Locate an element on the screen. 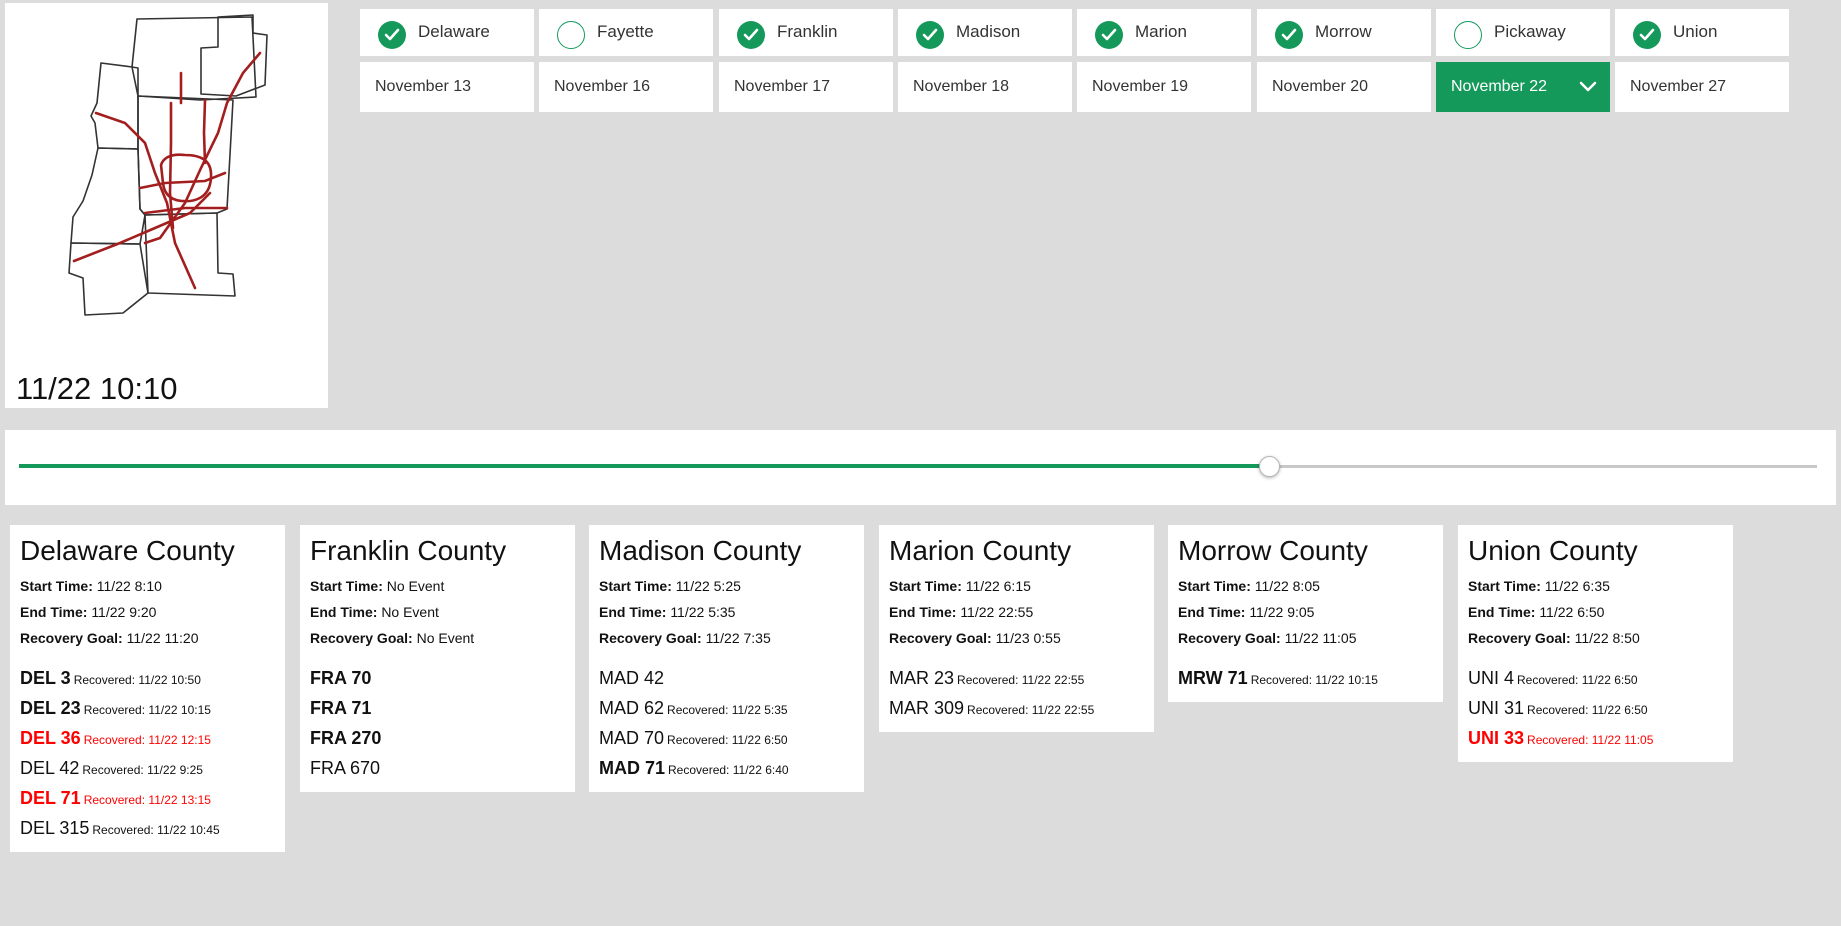 This screenshot has width=1841, height=926. recovered-time: 11/22 6:40 is located at coordinates (760, 770).